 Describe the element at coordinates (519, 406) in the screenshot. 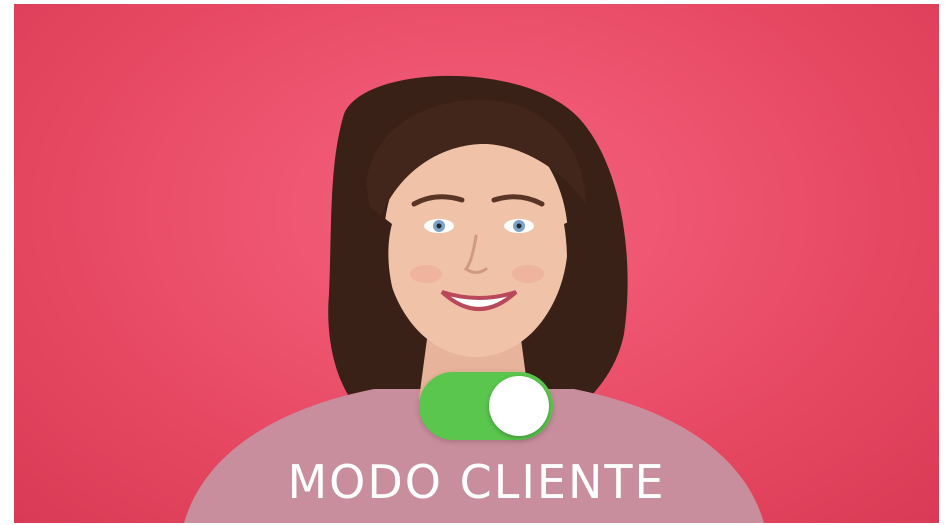

I see `toggle-knob` at that location.